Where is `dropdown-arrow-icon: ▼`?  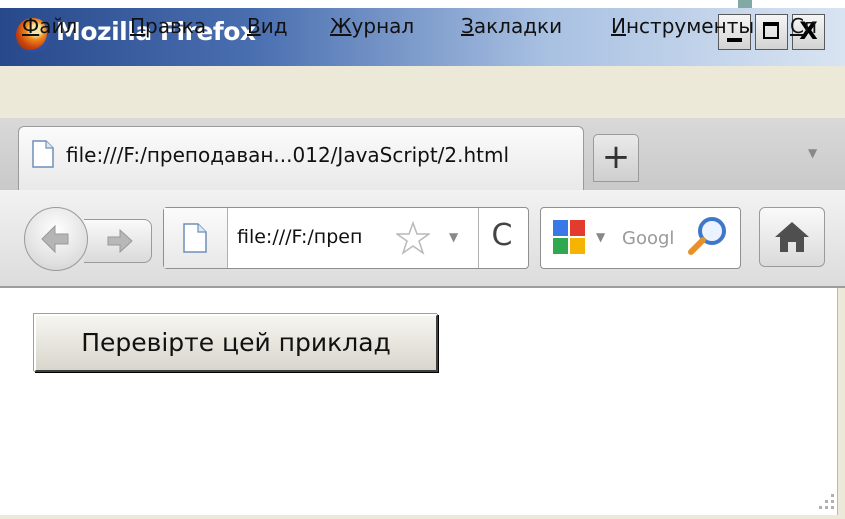 dropdown-arrow-icon: ▼ is located at coordinates (453, 237).